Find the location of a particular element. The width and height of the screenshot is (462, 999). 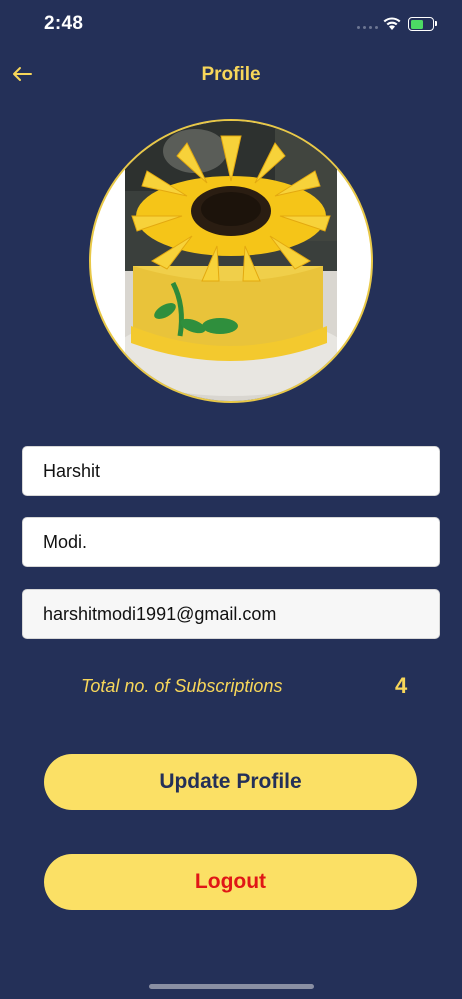

home-indicator is located at coordinates (231, 986).